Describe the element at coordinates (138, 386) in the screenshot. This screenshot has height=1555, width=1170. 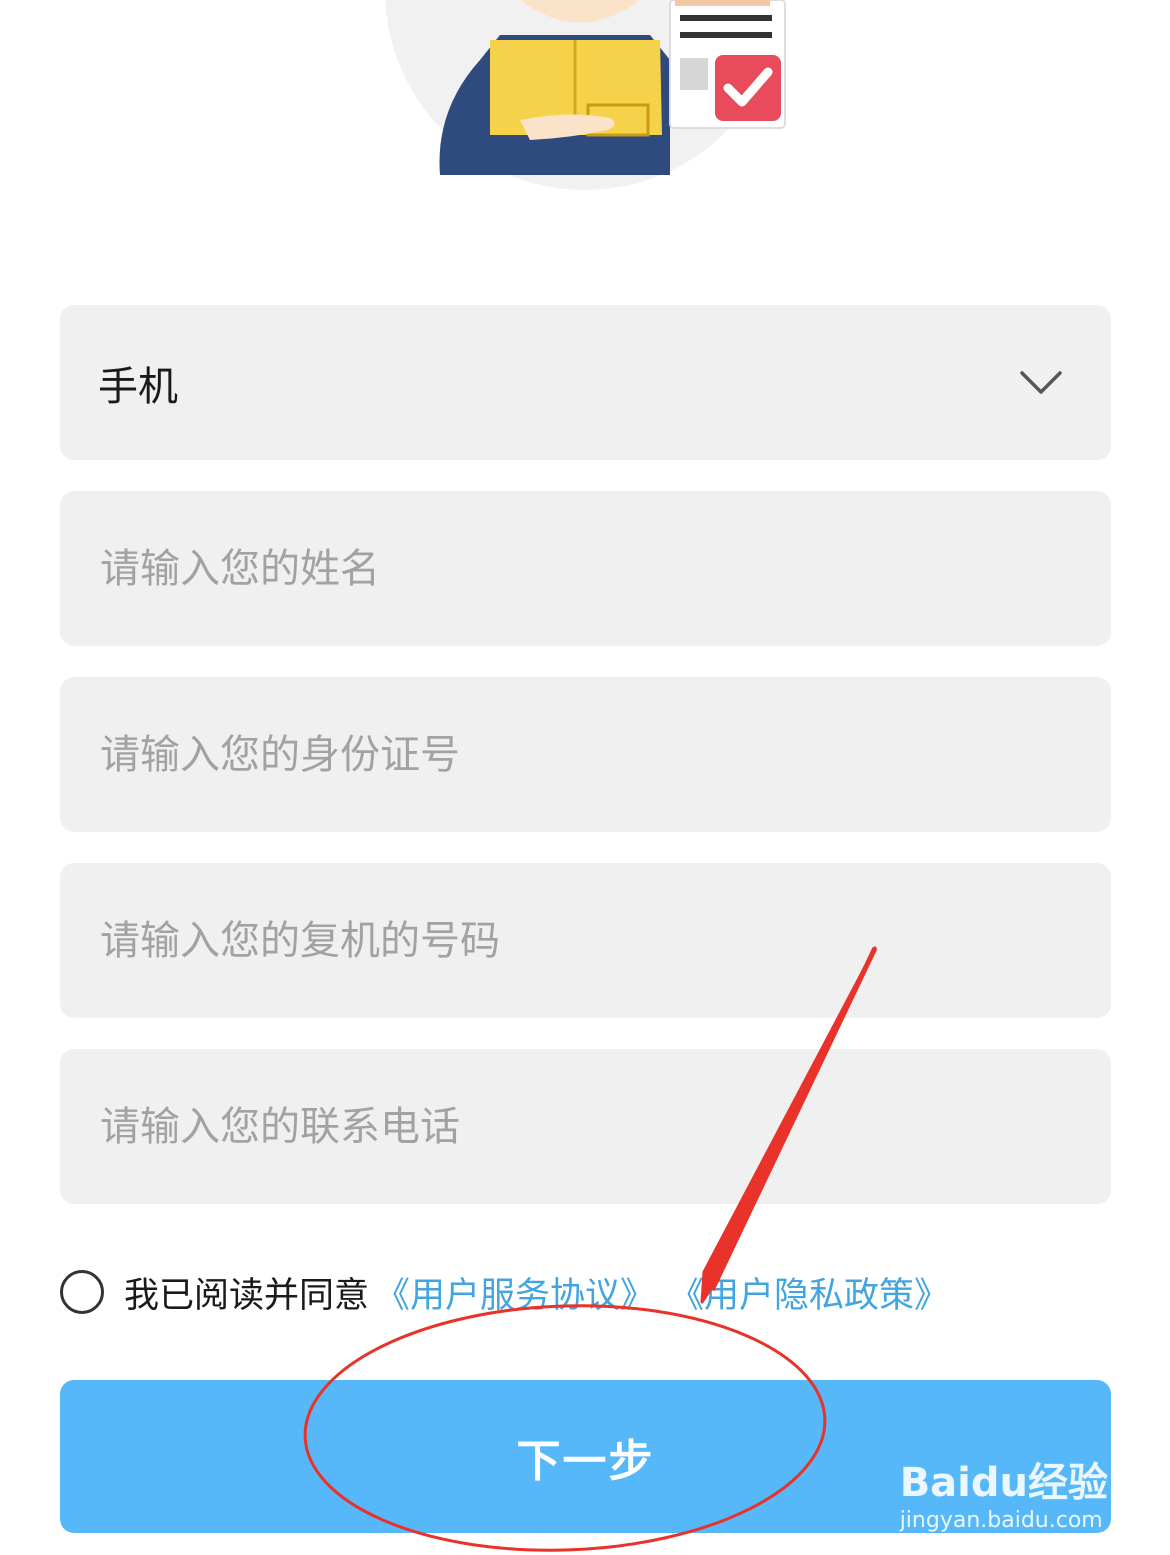
I see `type-select-value: 手机` at that location.